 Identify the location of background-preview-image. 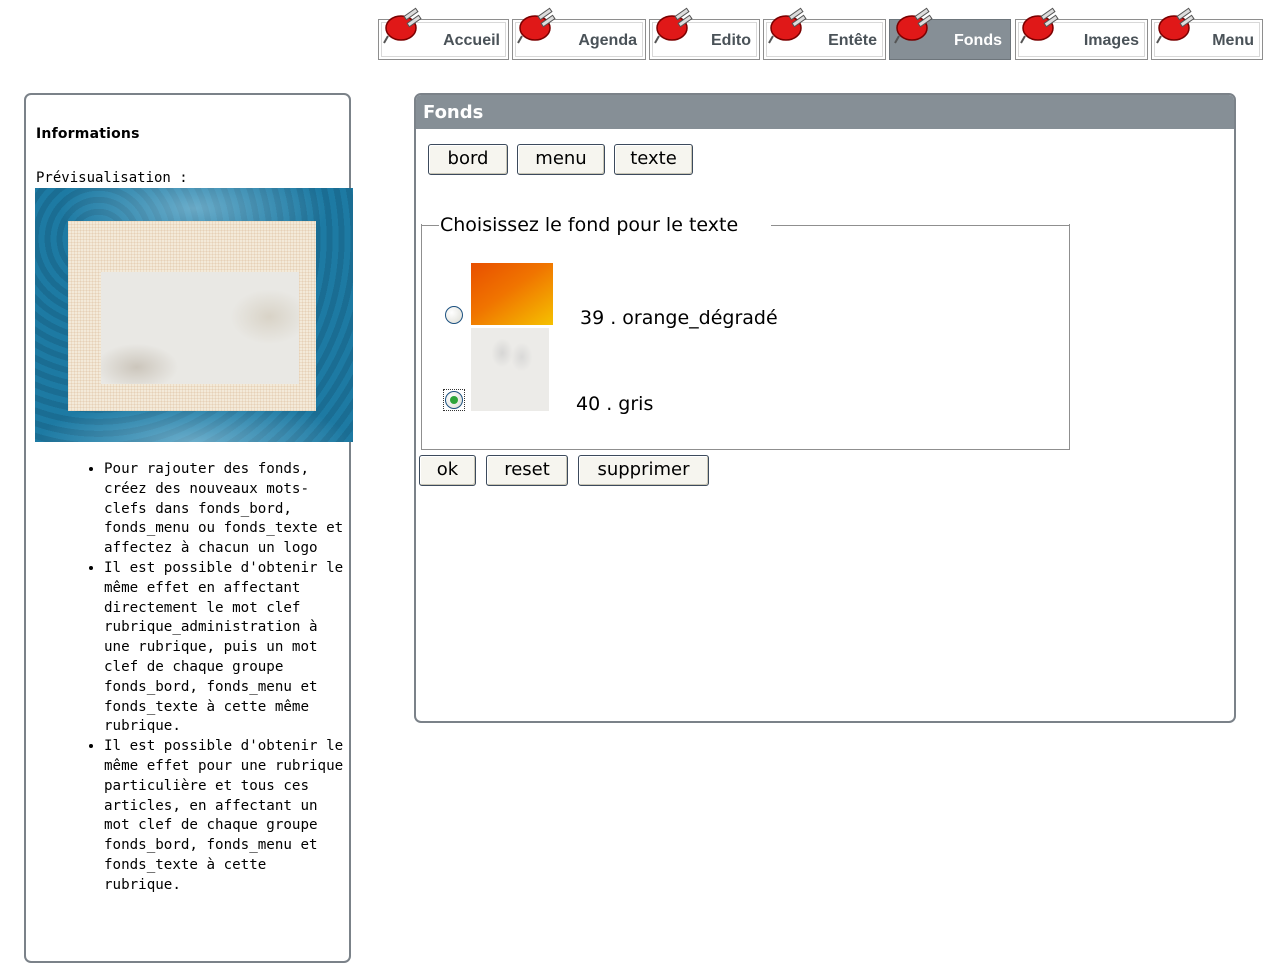
(194, 315).